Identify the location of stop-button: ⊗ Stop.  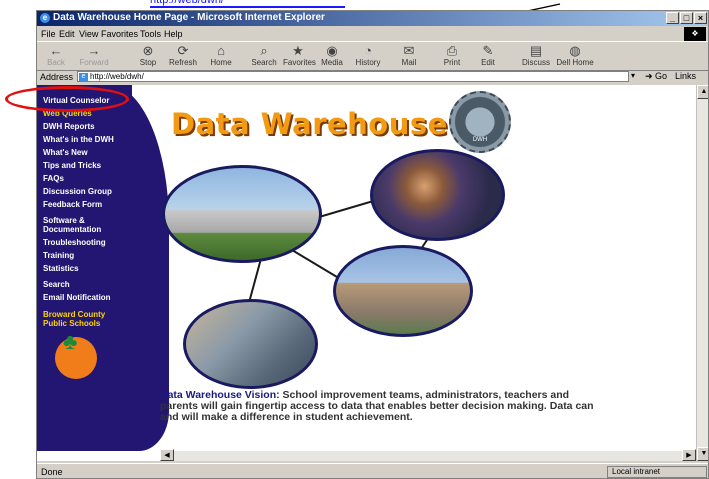
(148, 57).